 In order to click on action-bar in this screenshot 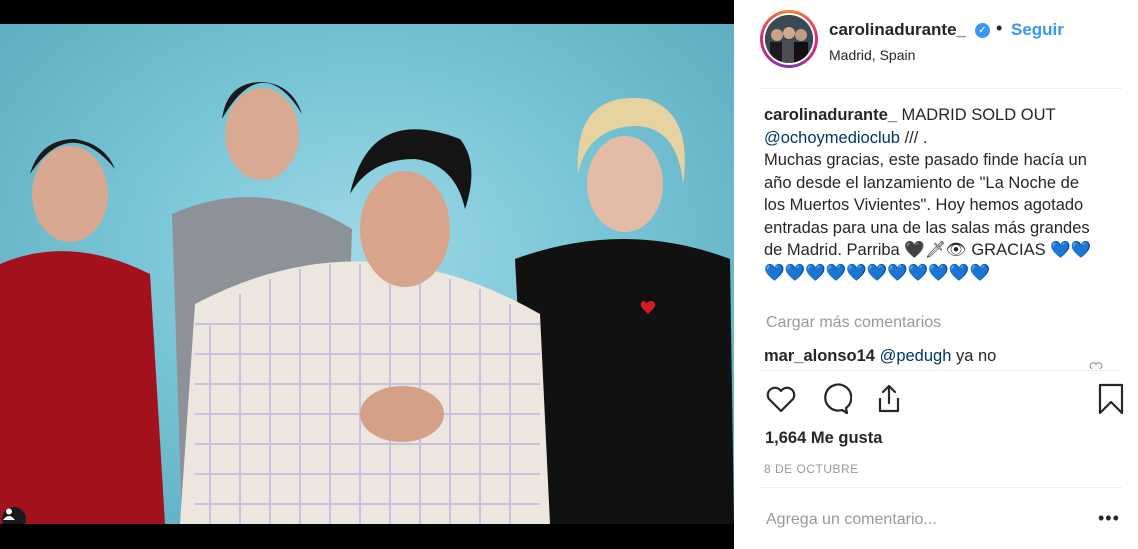, I will do `click(944, 400)`.